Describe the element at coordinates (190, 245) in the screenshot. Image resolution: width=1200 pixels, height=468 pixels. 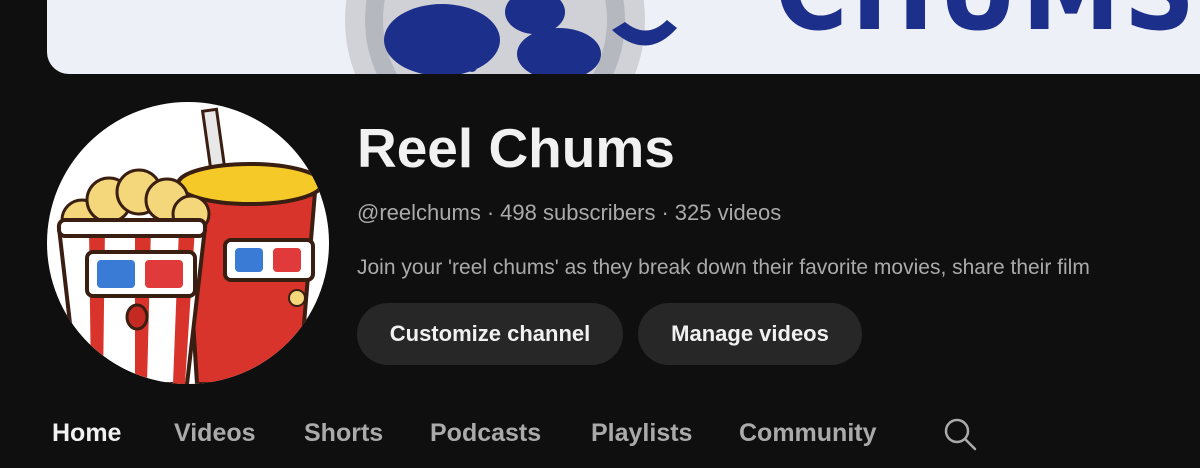
I see `popcorn-soda-mascot-icon` at that location.